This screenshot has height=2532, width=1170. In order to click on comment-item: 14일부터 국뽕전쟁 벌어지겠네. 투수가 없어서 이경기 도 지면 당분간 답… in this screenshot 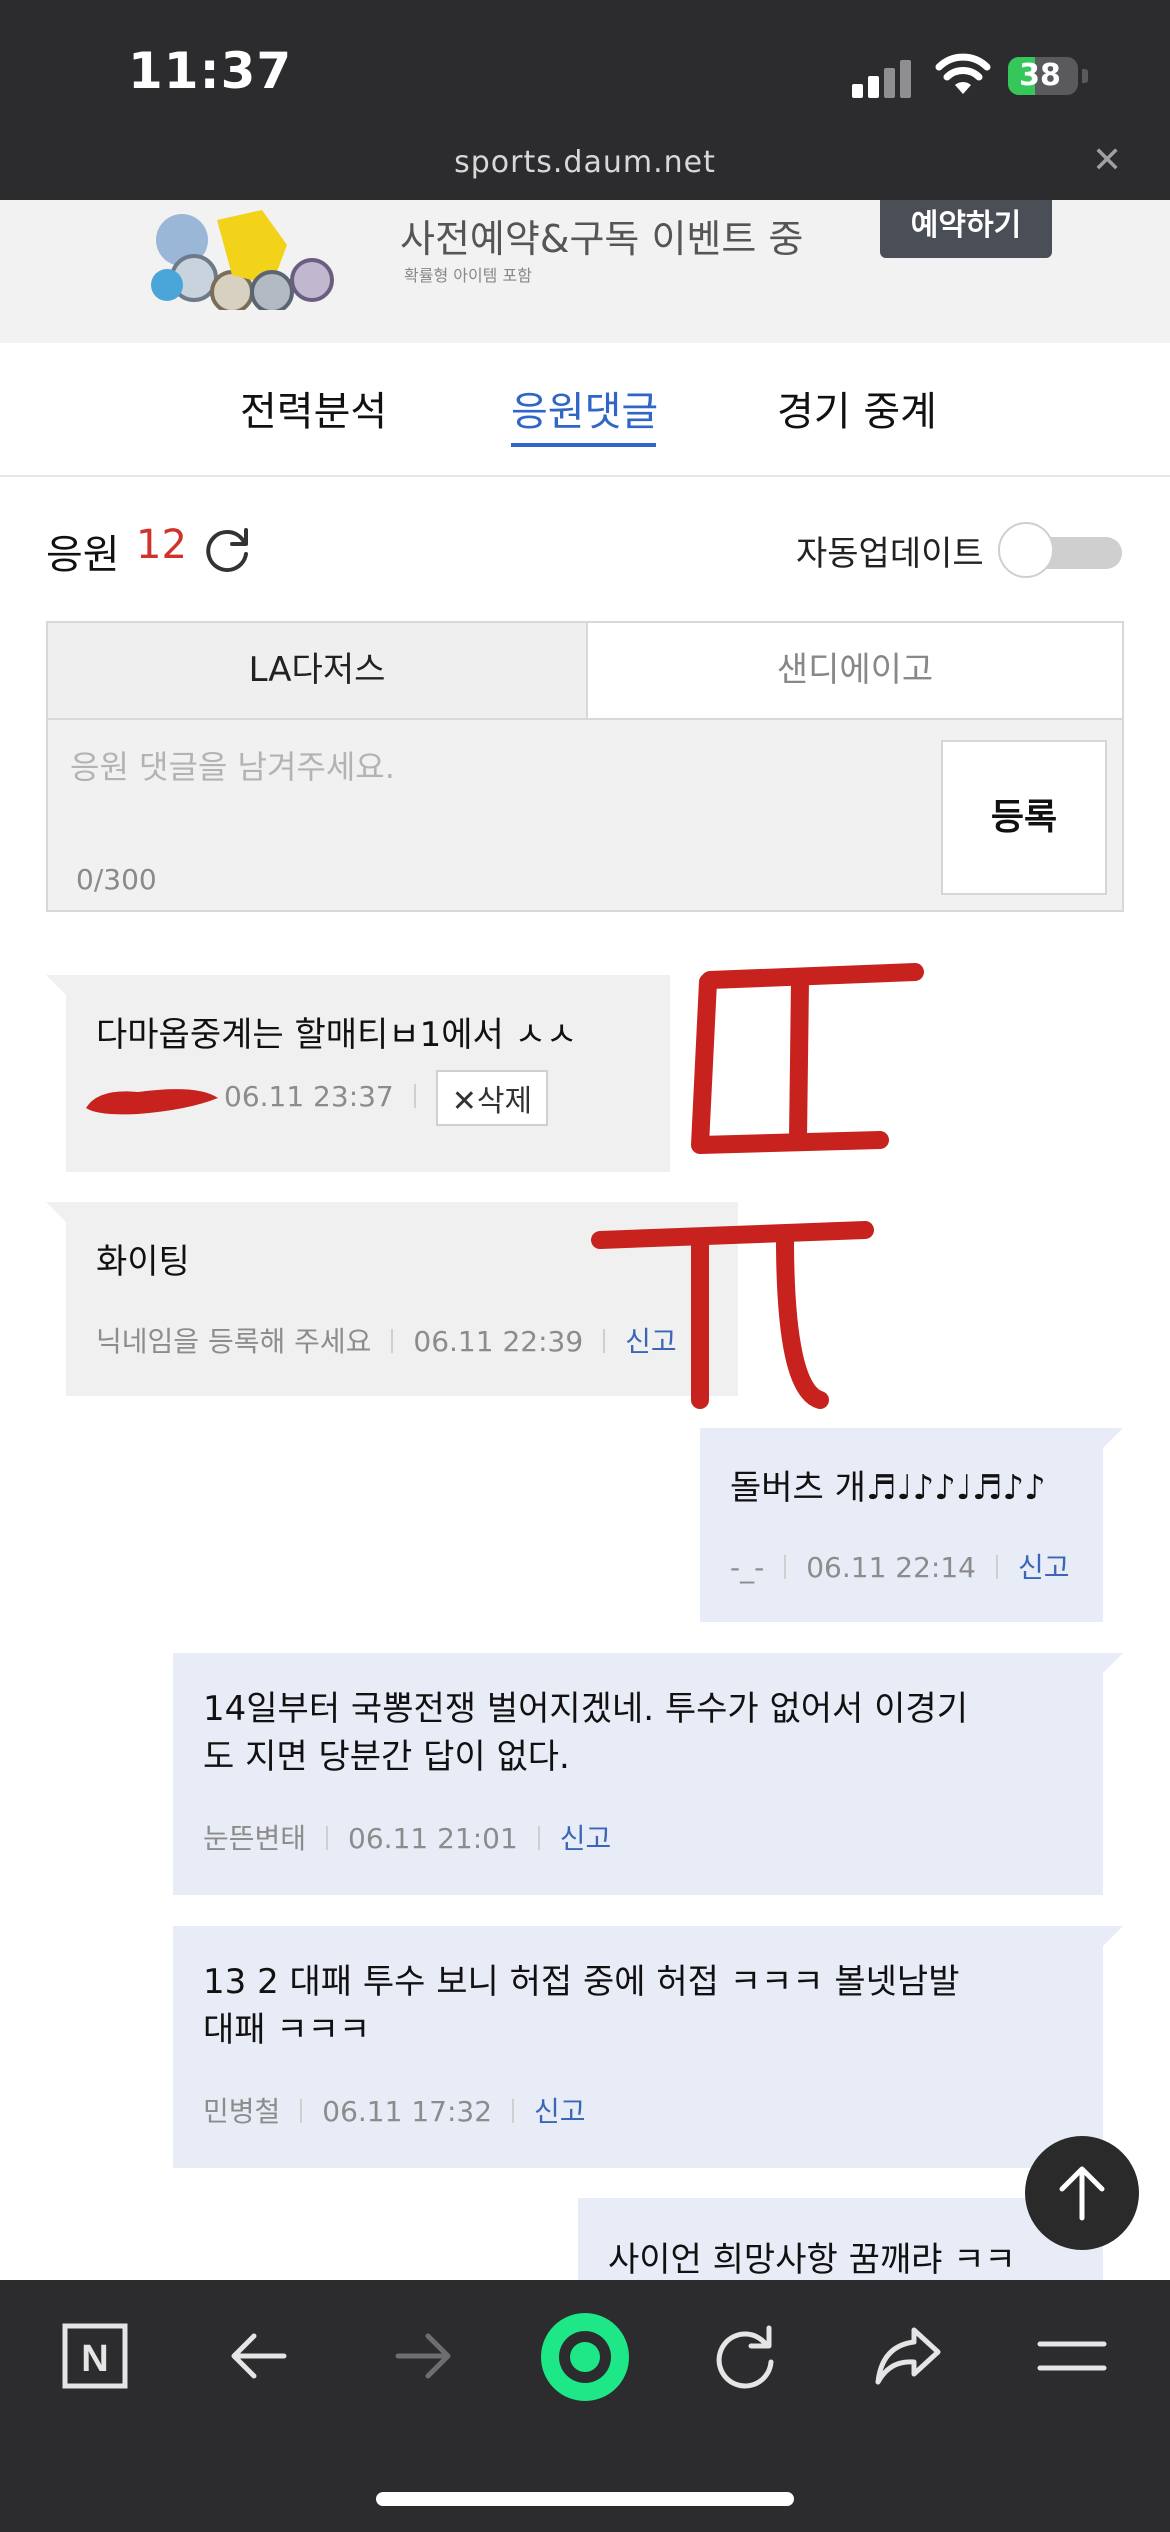, I will do `click(648, 1774)`.